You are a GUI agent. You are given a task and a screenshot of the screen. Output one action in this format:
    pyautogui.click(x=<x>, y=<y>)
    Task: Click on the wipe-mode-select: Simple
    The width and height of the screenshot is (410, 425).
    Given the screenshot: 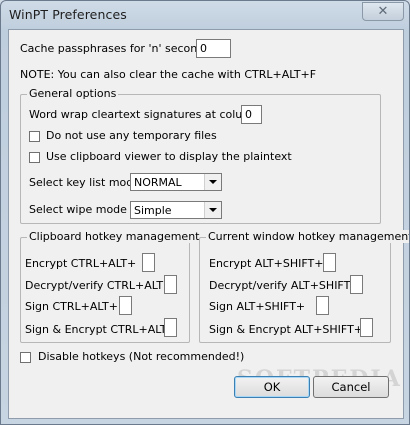 What is the action you would take?
    pyautogui.click(x=176, y=210)
    